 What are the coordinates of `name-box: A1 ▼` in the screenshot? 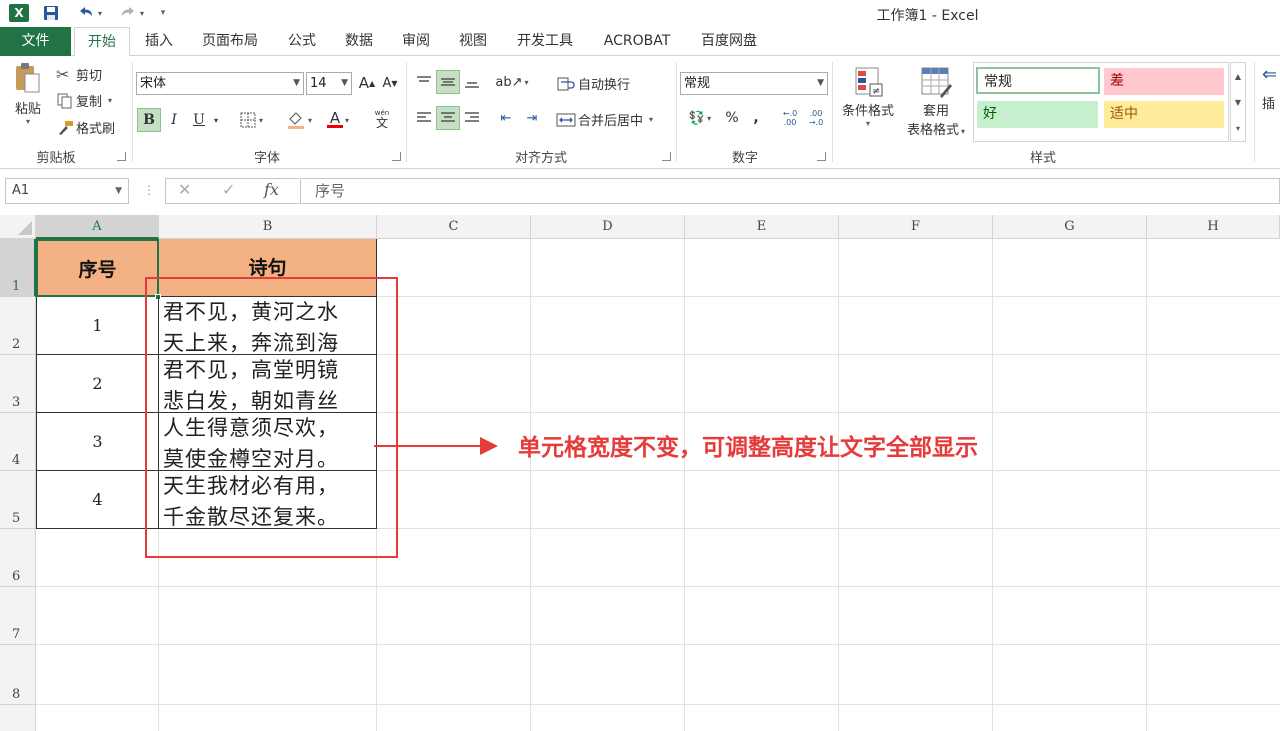 It's located at (67, 191).